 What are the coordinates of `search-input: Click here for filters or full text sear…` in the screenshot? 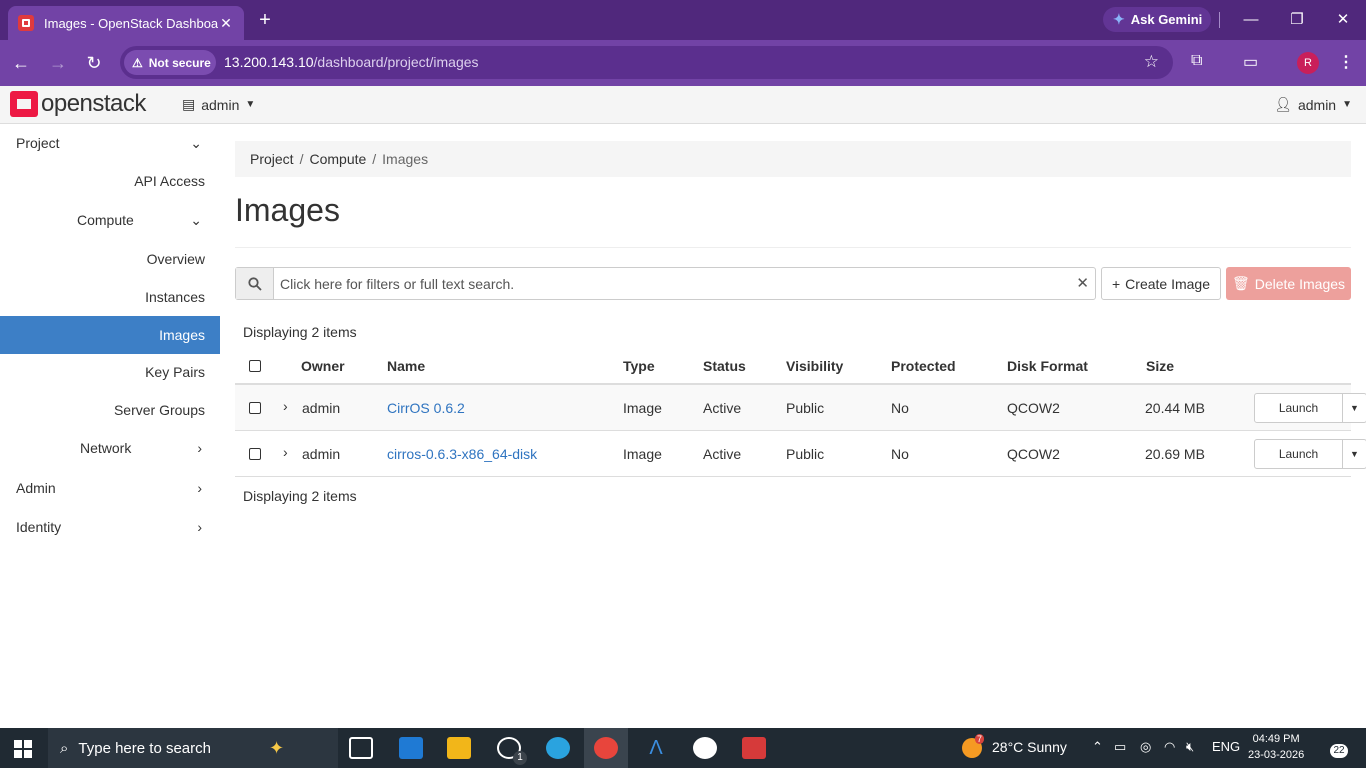 It's located at (665, 283).